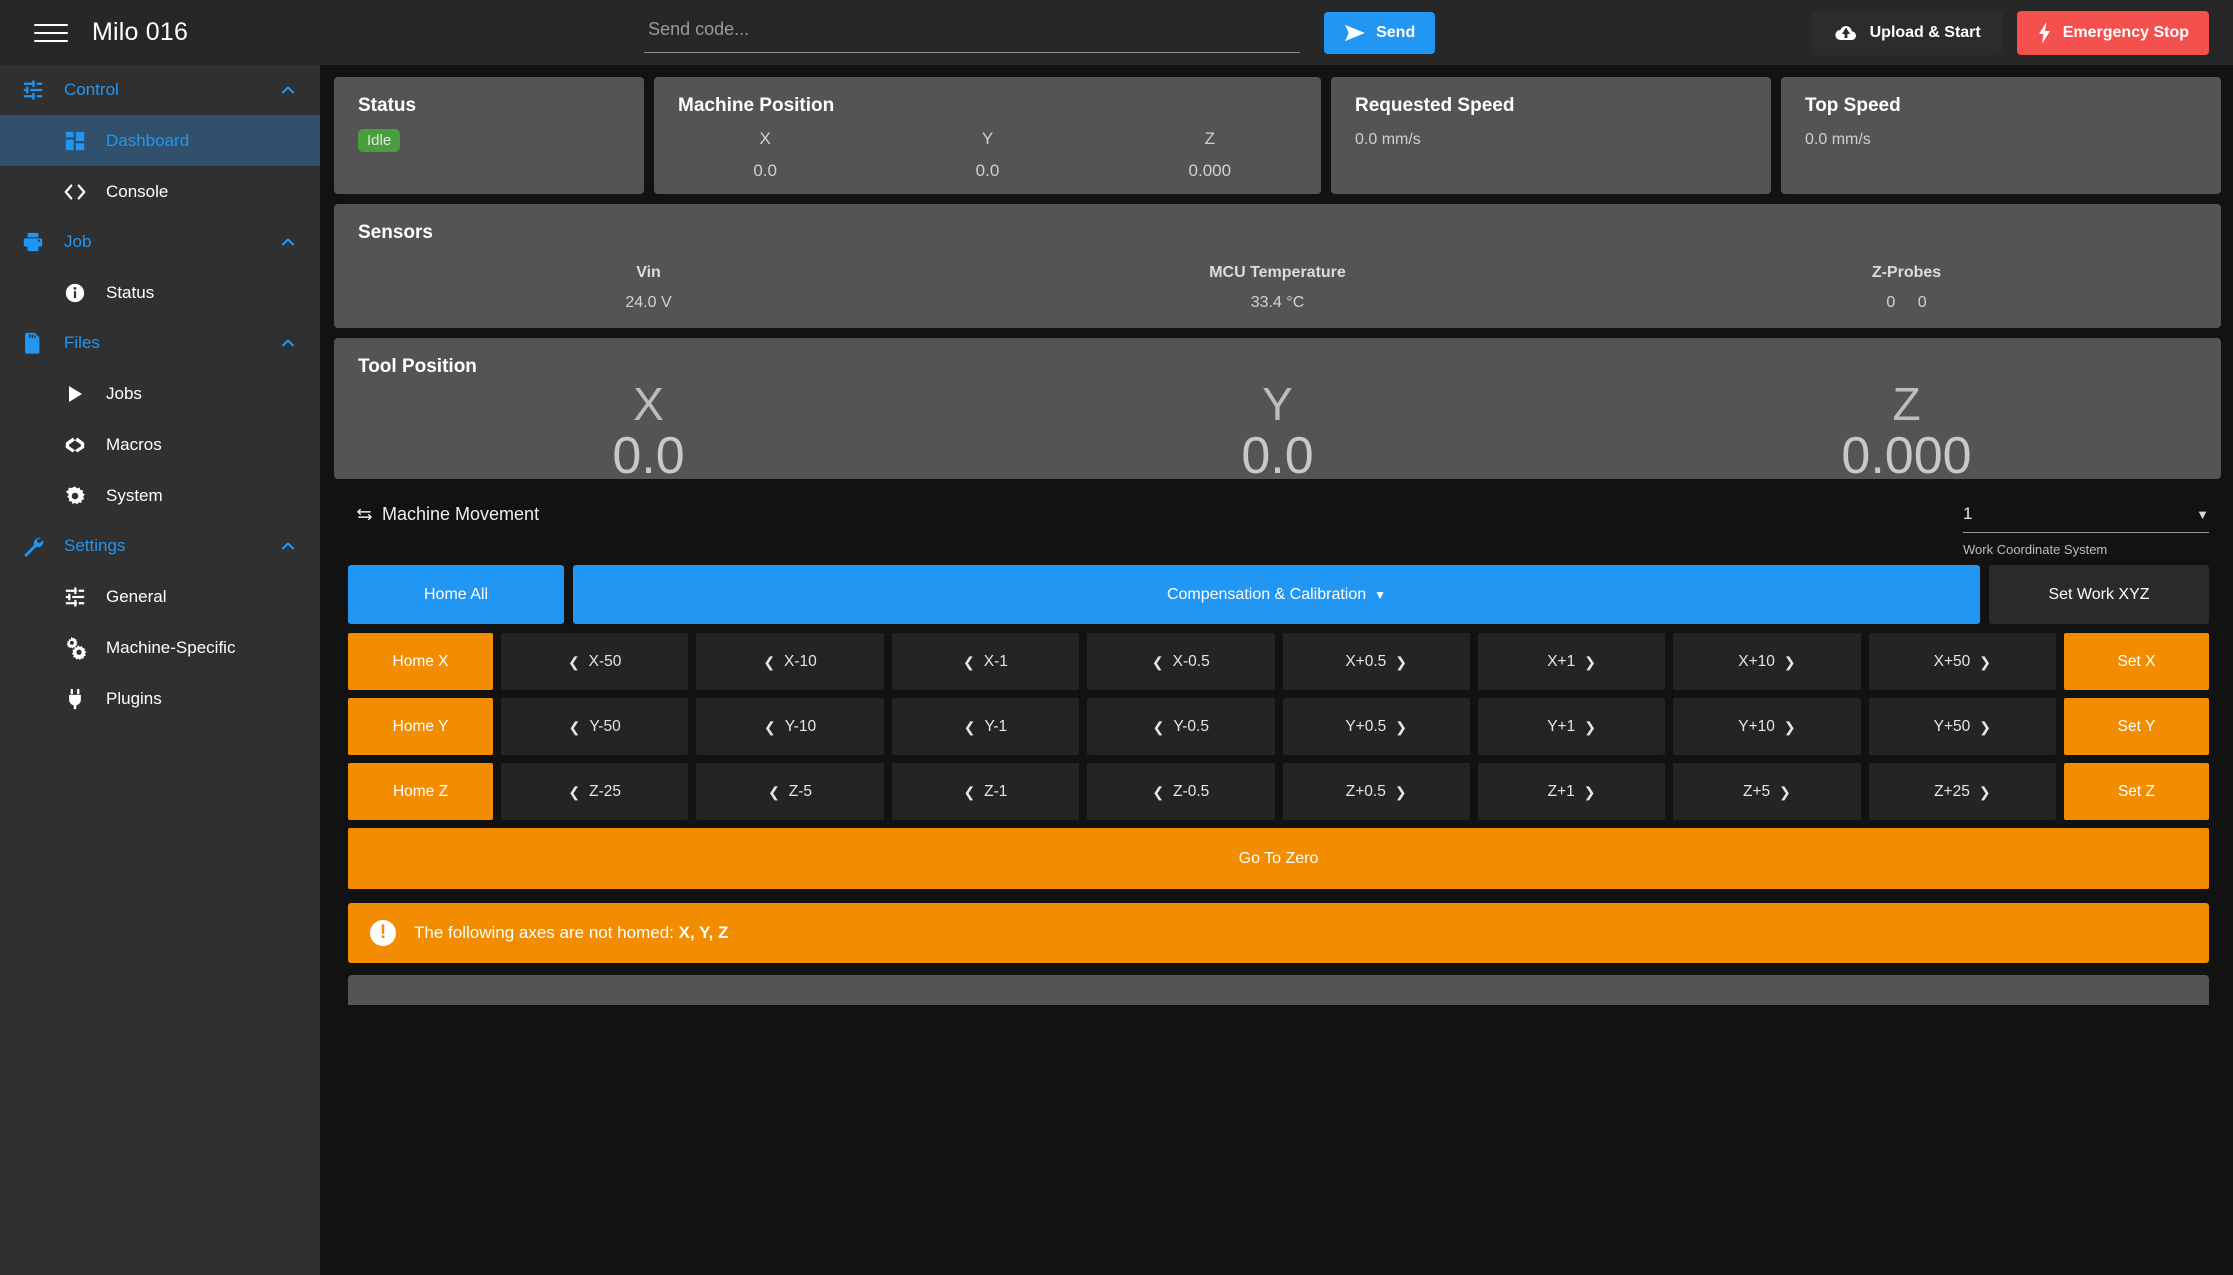 This screenshot has height=1275, width=2233. What do you see at coordinates (987, 170) in the screenshot?
I see `axis-value: 0.0` at bounding box center [987, 170].